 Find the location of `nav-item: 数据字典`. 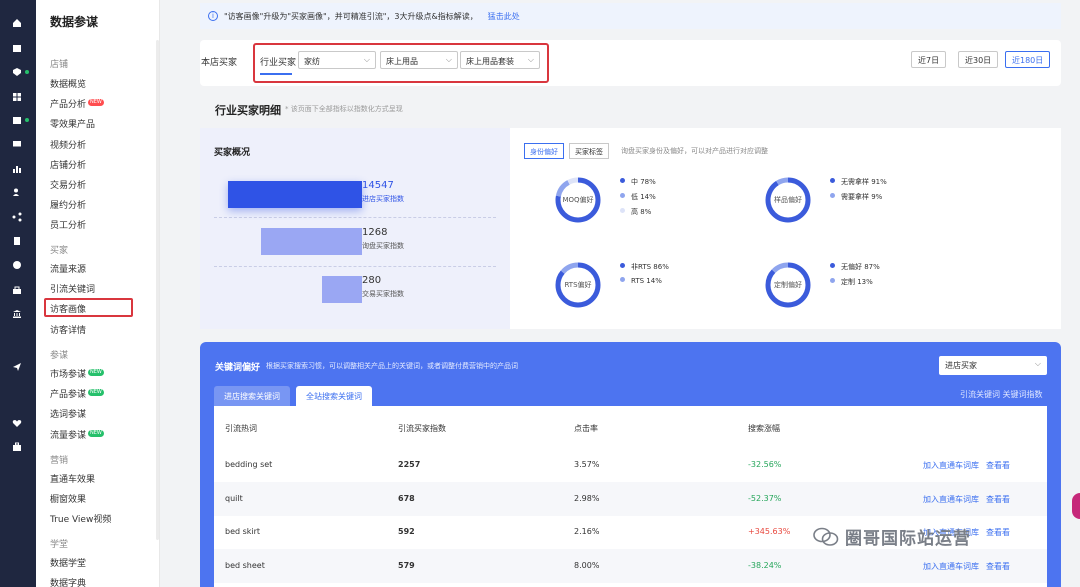

nav-item: 数据字典 is located at coordinates (68, 581).